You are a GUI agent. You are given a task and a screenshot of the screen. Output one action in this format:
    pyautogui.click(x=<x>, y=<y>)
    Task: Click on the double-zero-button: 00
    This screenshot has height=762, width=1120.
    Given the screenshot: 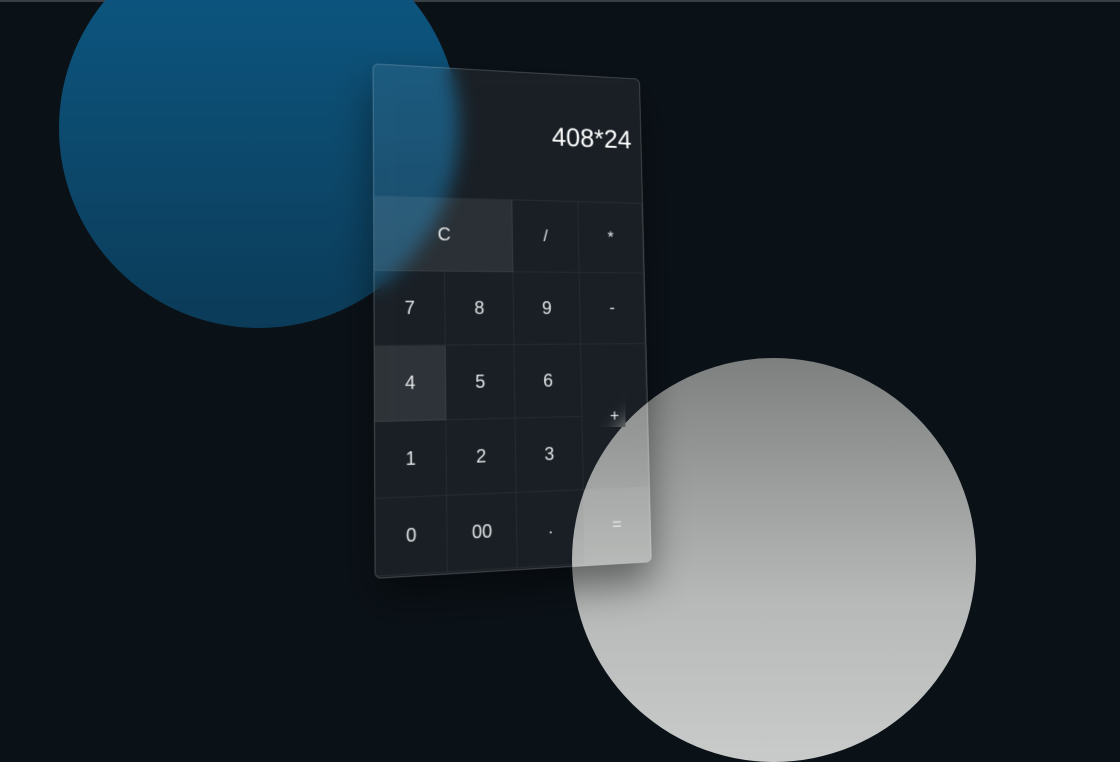 What is the action you would take?
    pyautogui.click(x=482, y=532)
    